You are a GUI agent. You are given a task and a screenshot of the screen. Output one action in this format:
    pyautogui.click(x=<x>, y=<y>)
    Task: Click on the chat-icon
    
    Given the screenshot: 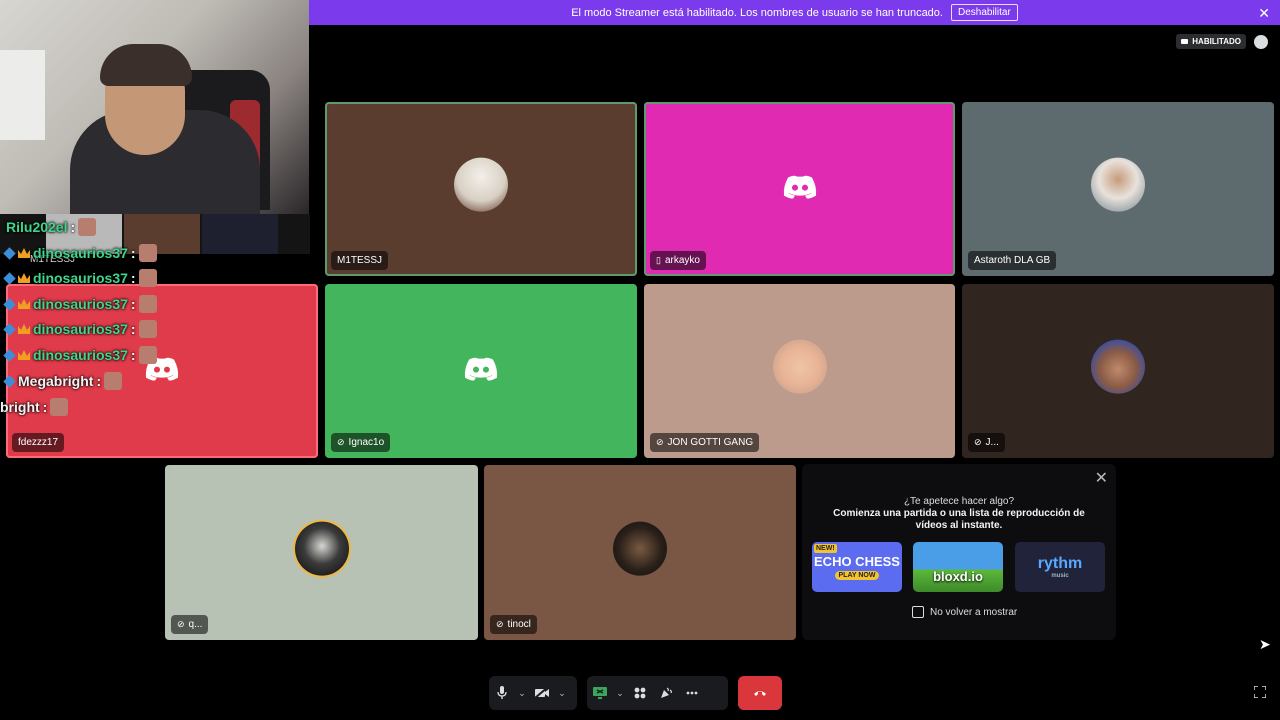 What is the action you would take?
    pyautogui.click(x=1261, y=41)
    